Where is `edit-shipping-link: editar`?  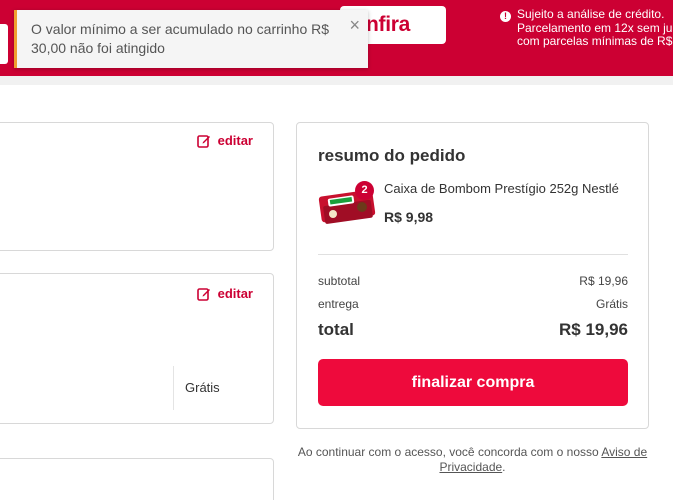 edit-shipping-link: editar is located at coordinates (224, 293).